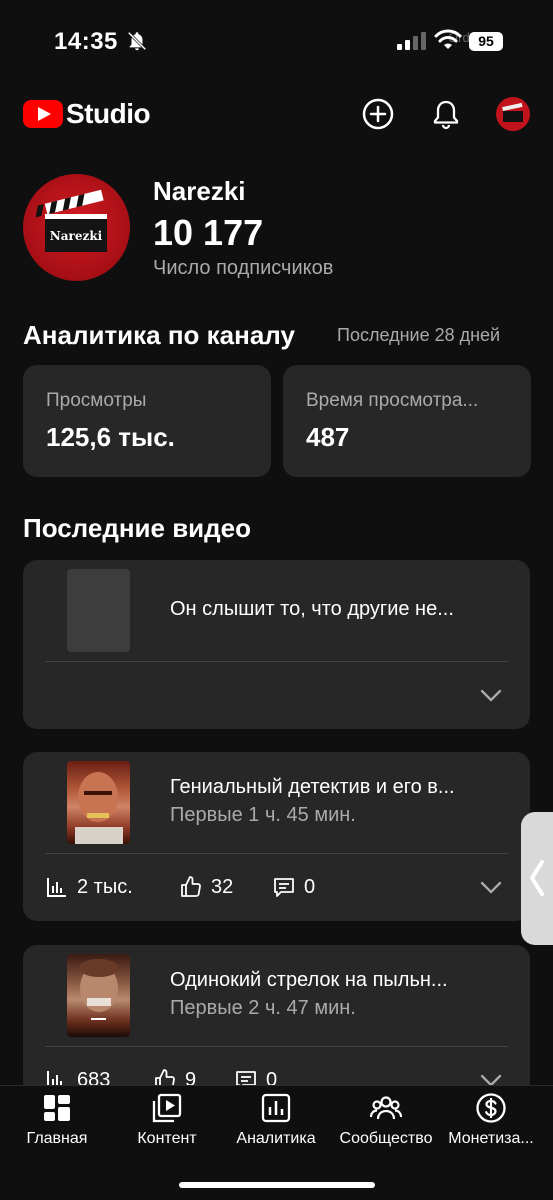 The width and height of the screenshot is (553, 1200). Describe the element at coordinates (208, 232) in the screenshot. I see `subscriber-count: 10 177` at that location.